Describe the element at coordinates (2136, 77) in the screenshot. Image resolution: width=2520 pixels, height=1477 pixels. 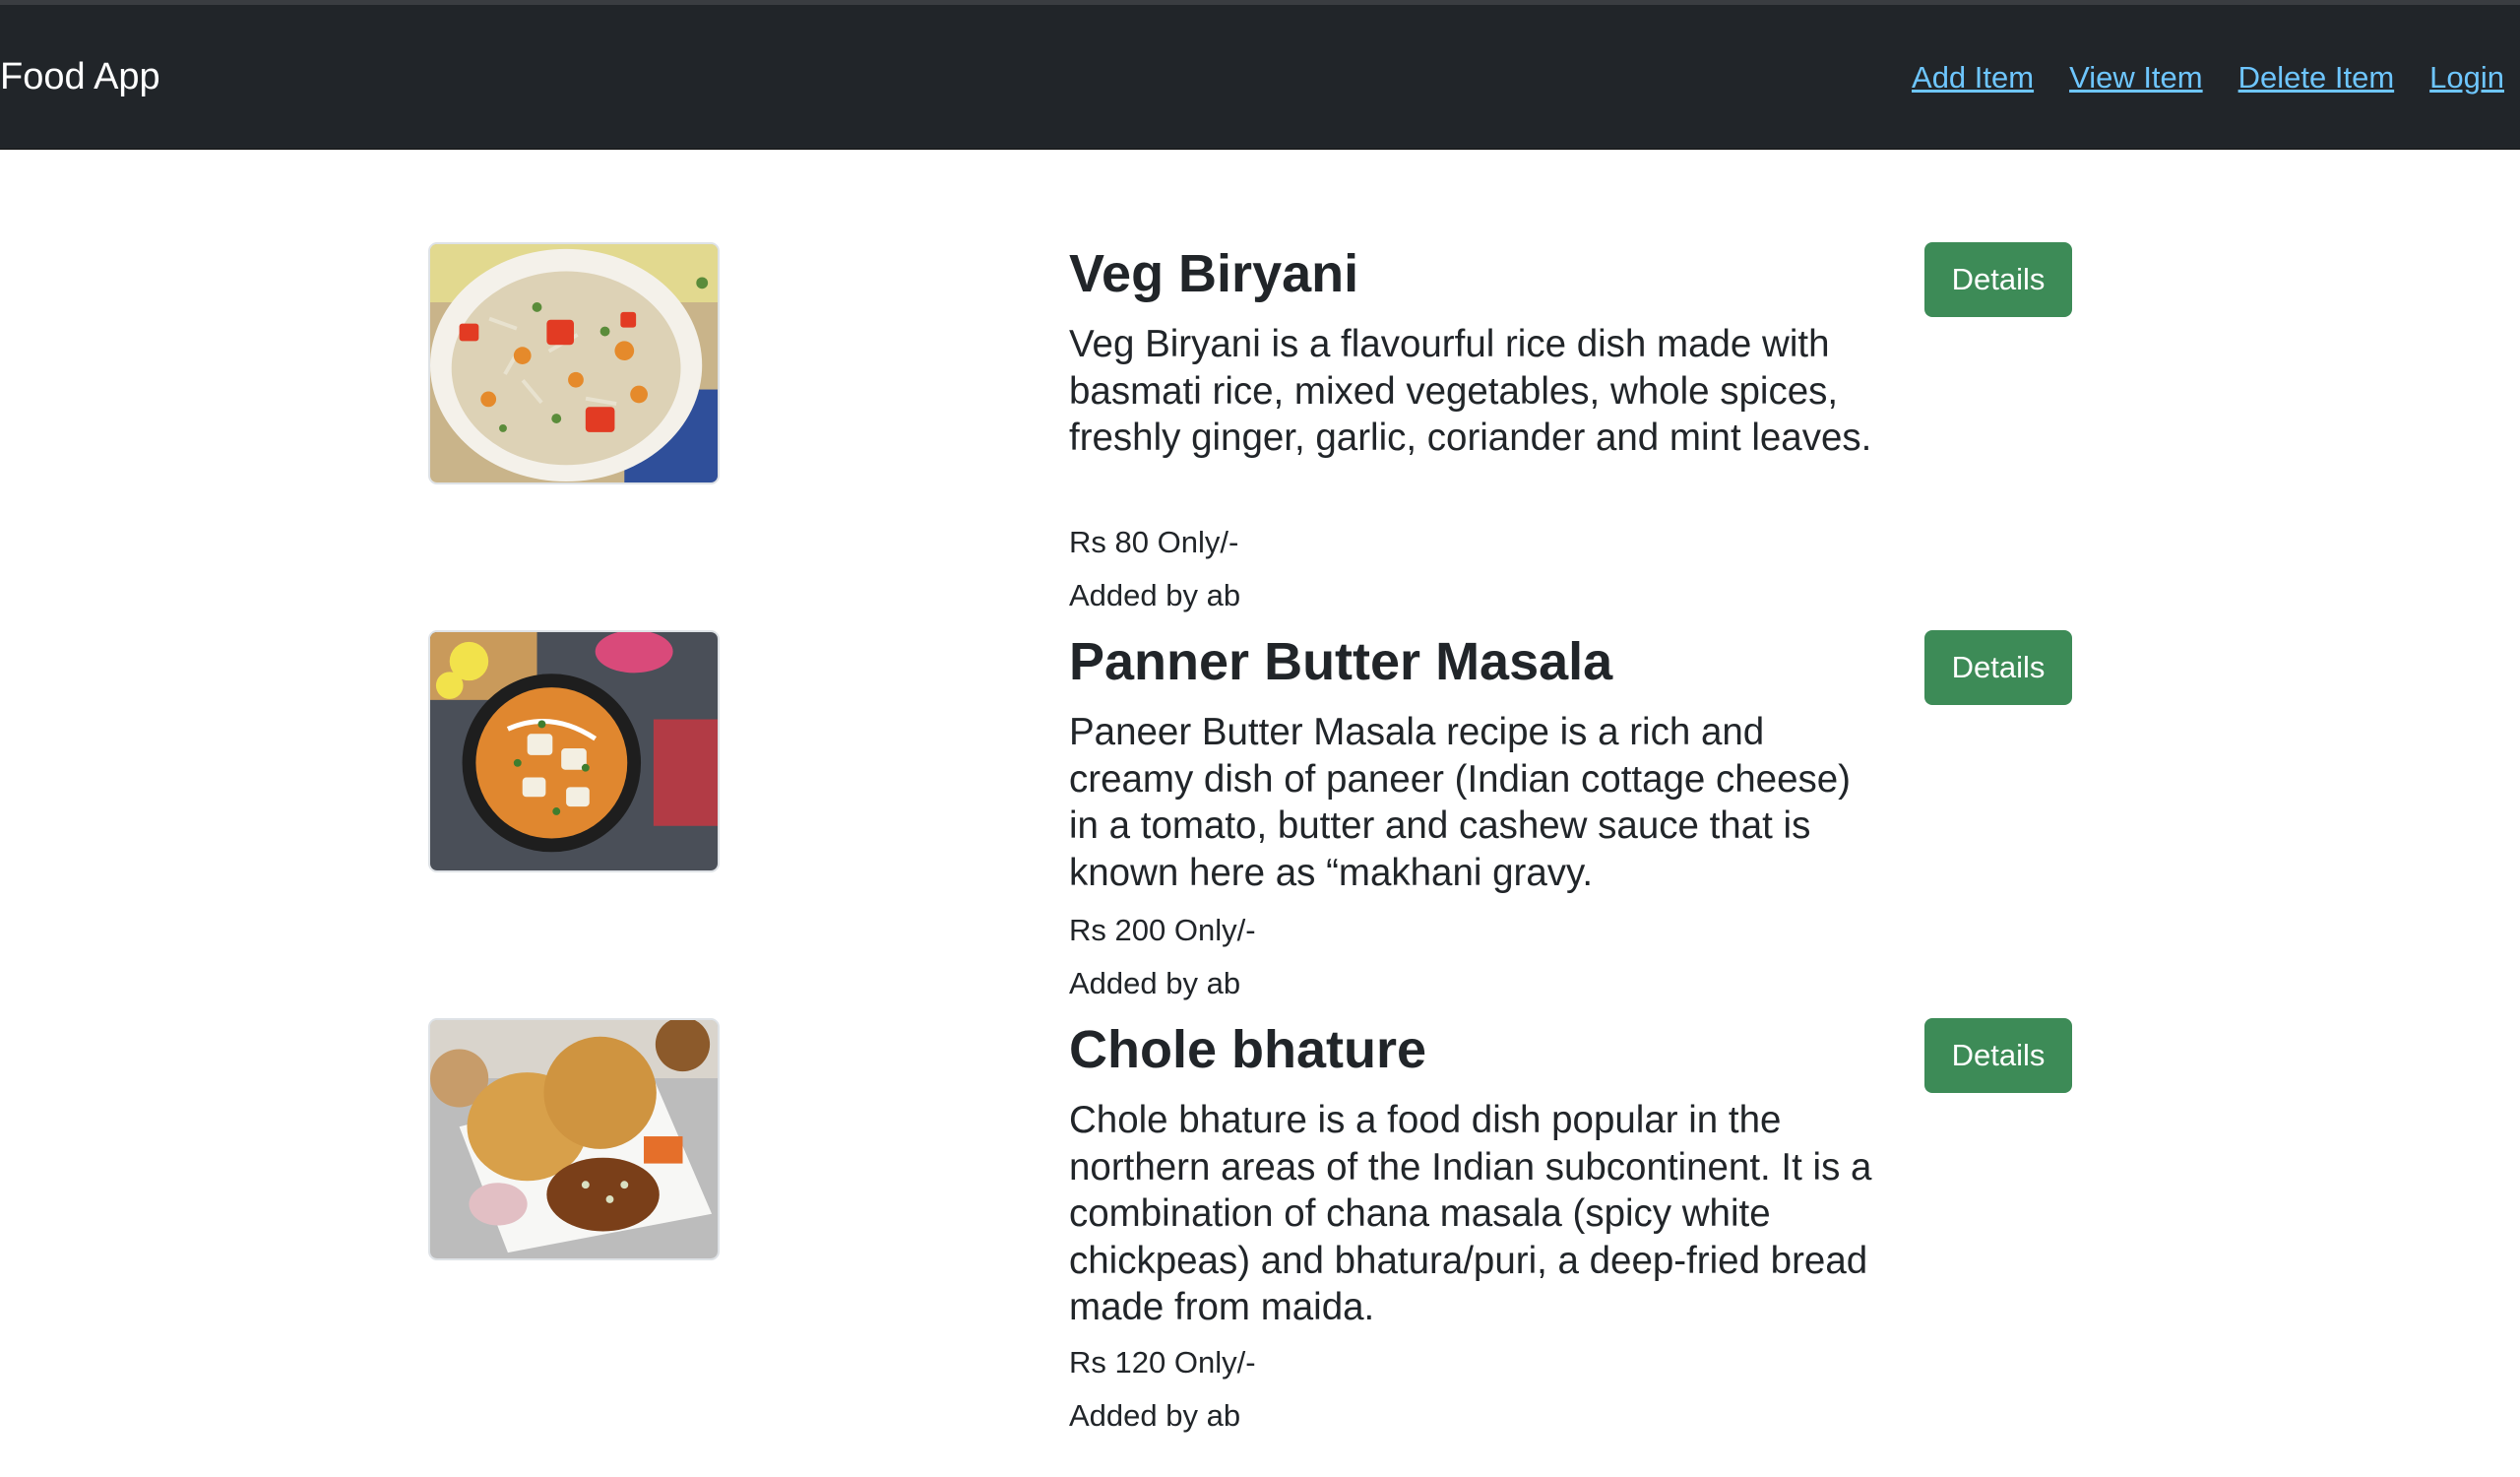
I see `nav-link-view-item: View Item` at that location.